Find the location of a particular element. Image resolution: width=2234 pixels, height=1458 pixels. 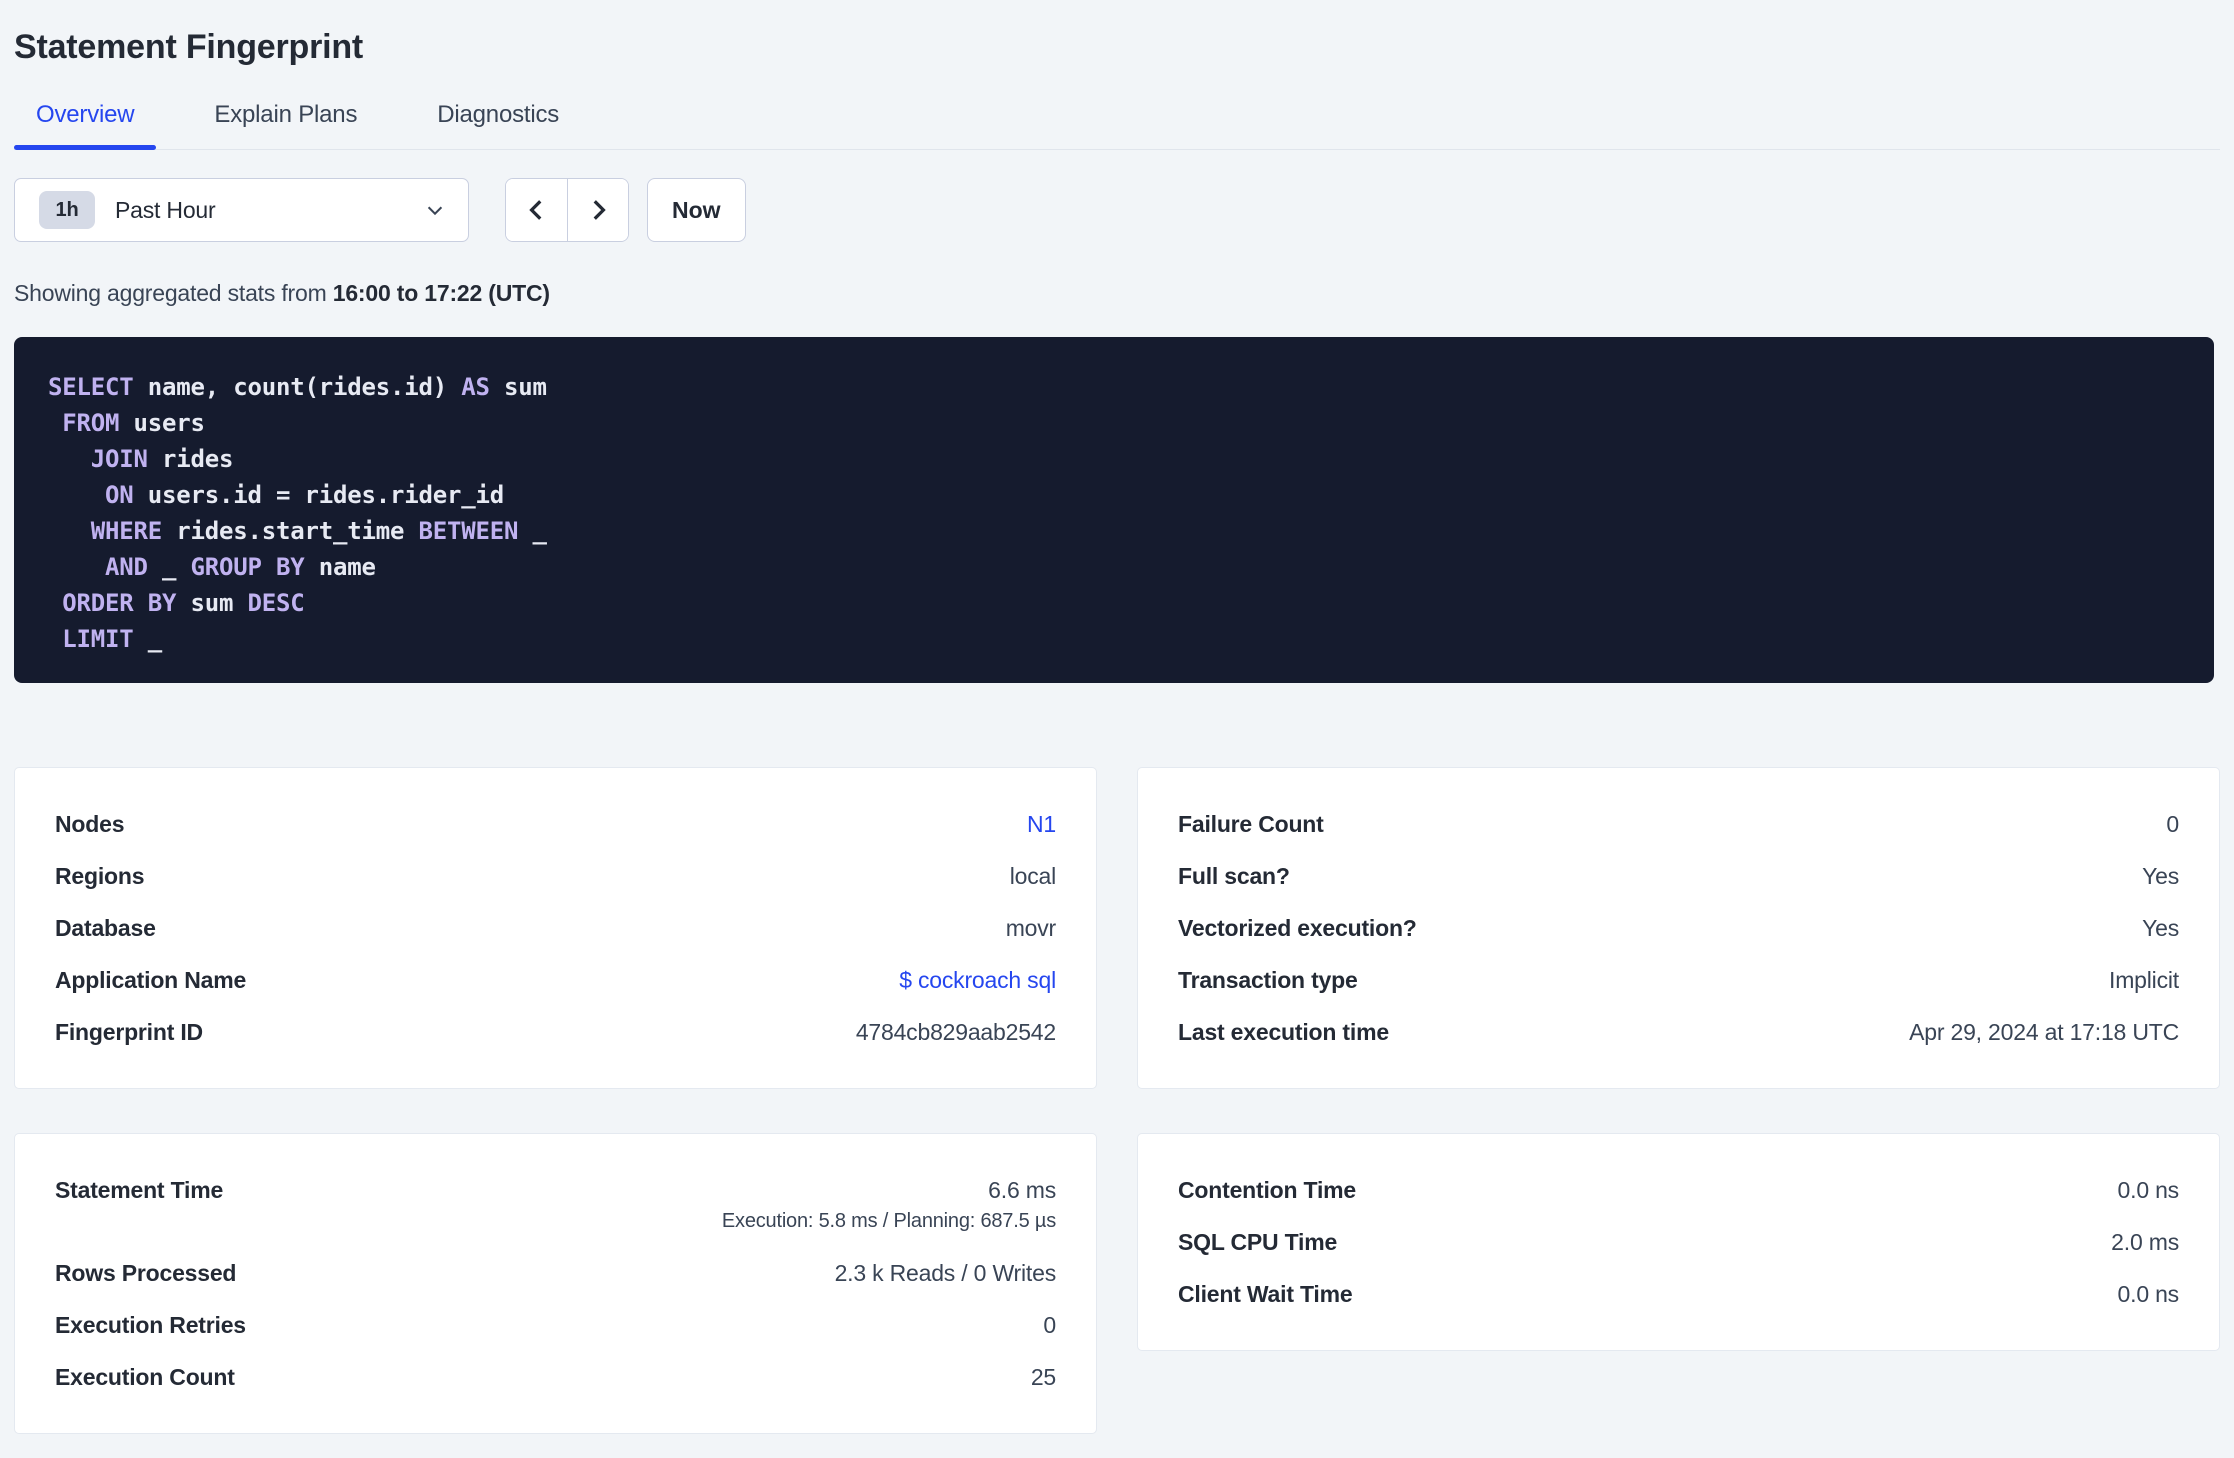

row-value: 2.0 ms is located at coordinates (2145, 1242).